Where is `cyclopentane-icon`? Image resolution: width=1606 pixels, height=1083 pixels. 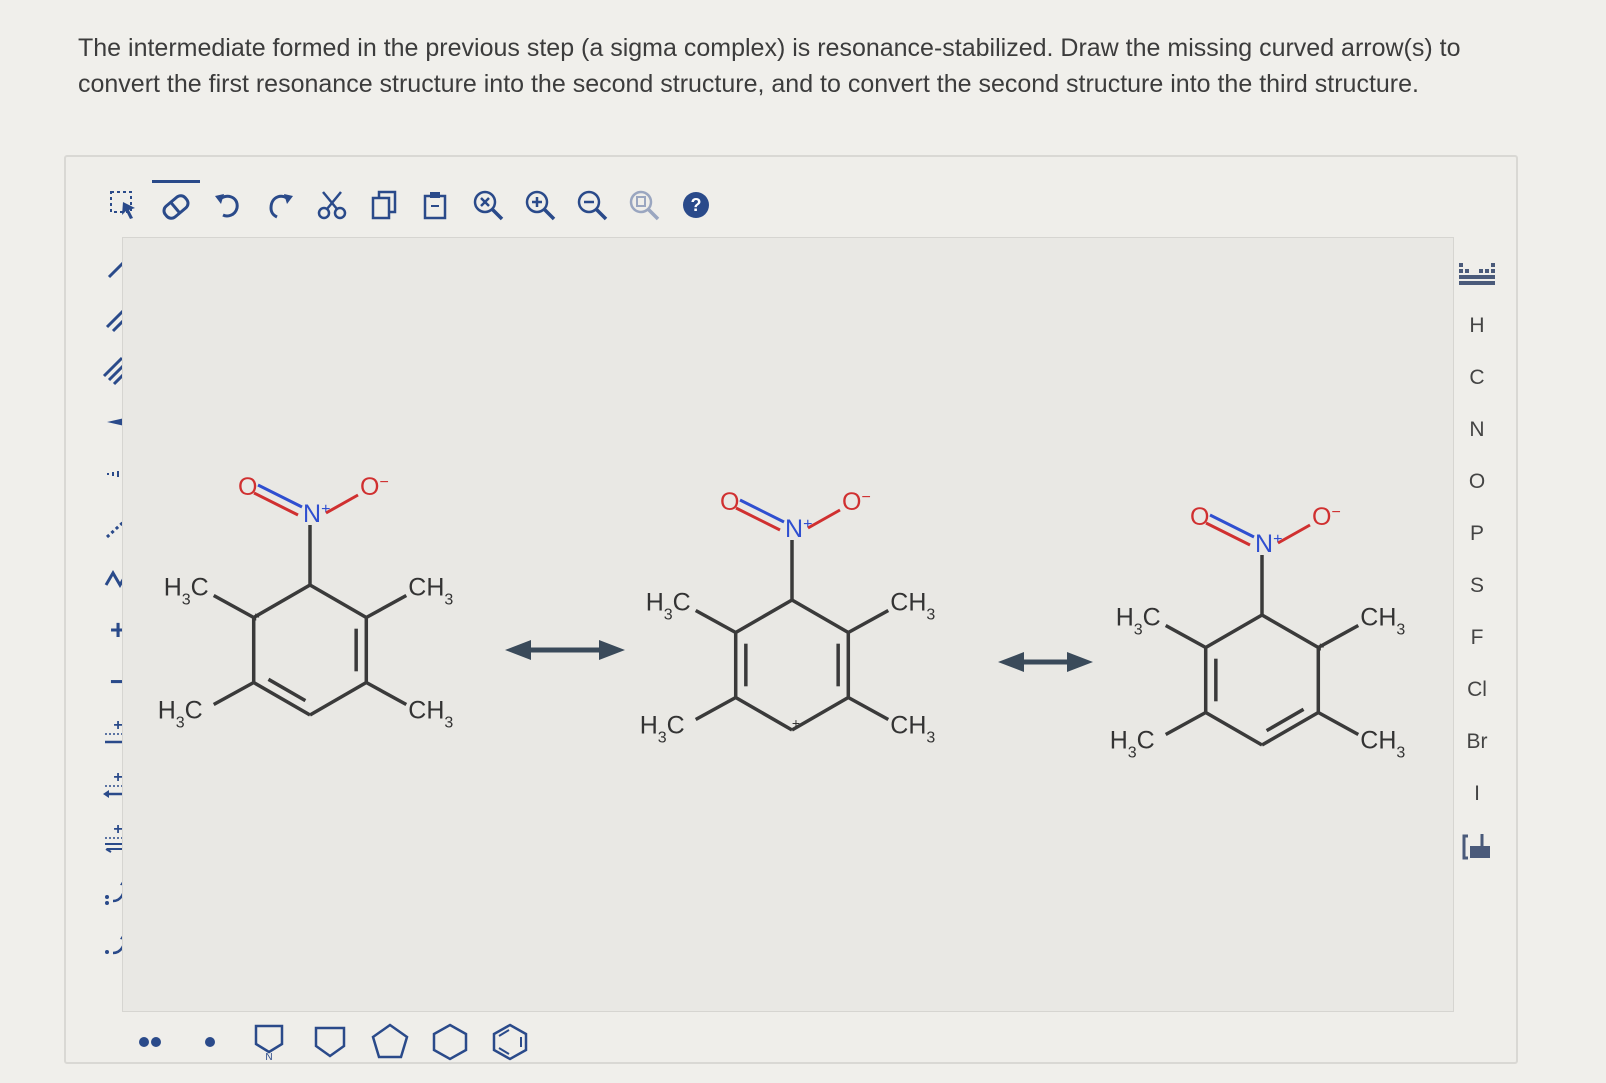 cyclopentane-icon is located at coordinates (390, 1042).